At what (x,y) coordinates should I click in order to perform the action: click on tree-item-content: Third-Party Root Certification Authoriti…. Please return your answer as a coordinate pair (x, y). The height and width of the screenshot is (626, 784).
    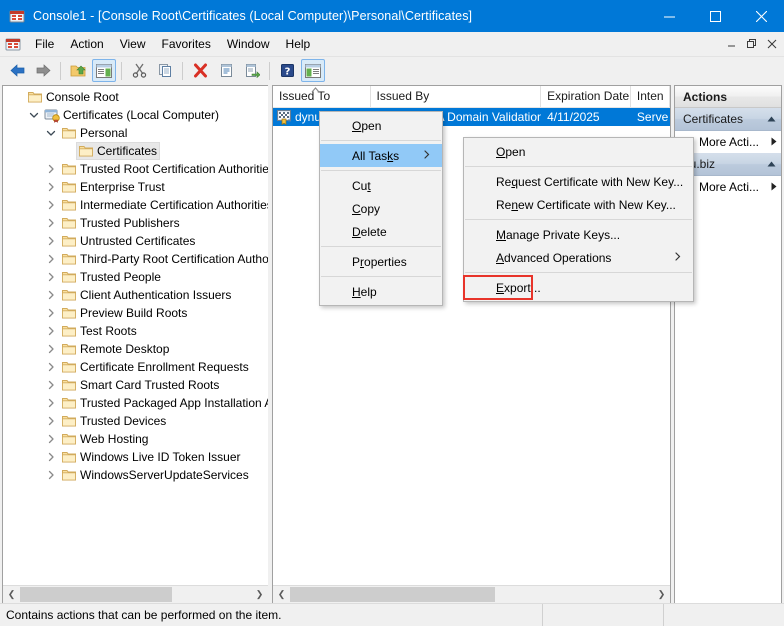
    Looking at the image, I should click on (163, 259).